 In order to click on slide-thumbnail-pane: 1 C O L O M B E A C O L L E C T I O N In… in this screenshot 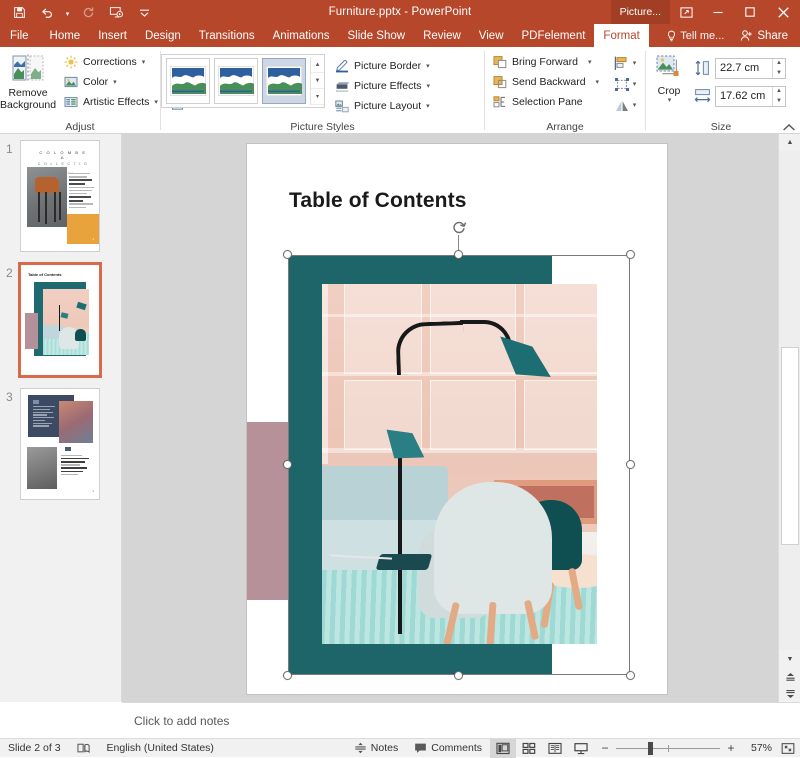, I will do `click(61, 418)`.